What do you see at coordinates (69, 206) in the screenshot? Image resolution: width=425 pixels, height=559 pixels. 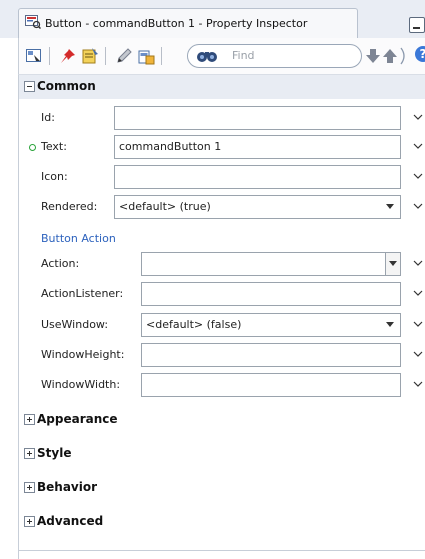 I see `rendered-label: Rendered:` at bounding box center [69, 206].